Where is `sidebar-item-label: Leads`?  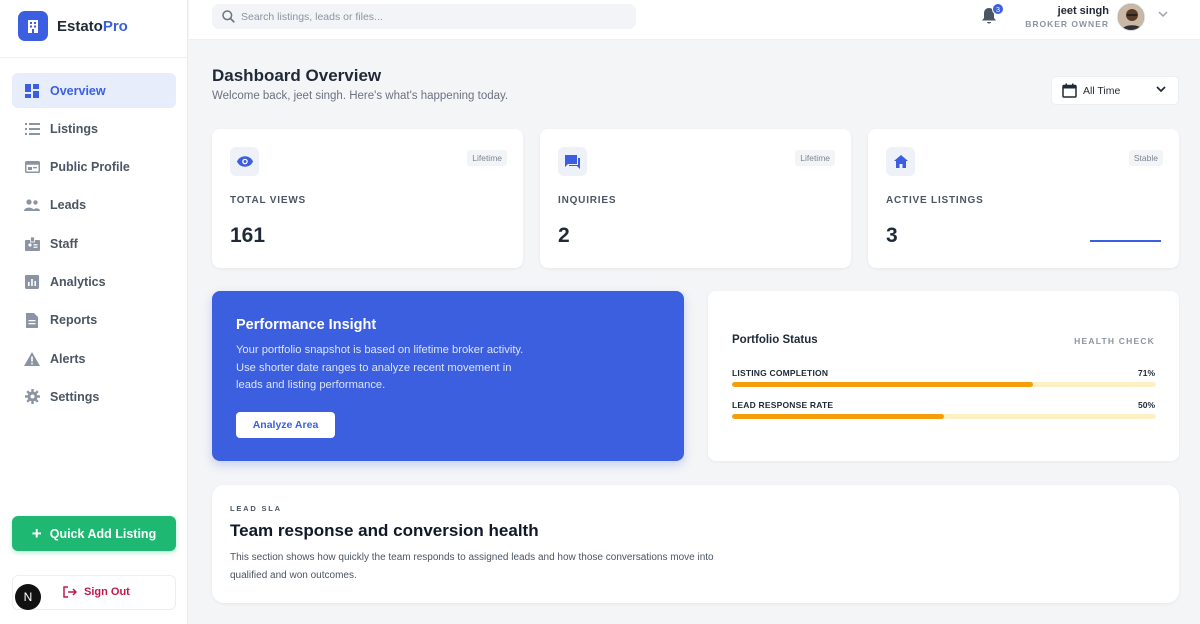 sidebar-item-label: Leads is located at coordinates (68, 205).